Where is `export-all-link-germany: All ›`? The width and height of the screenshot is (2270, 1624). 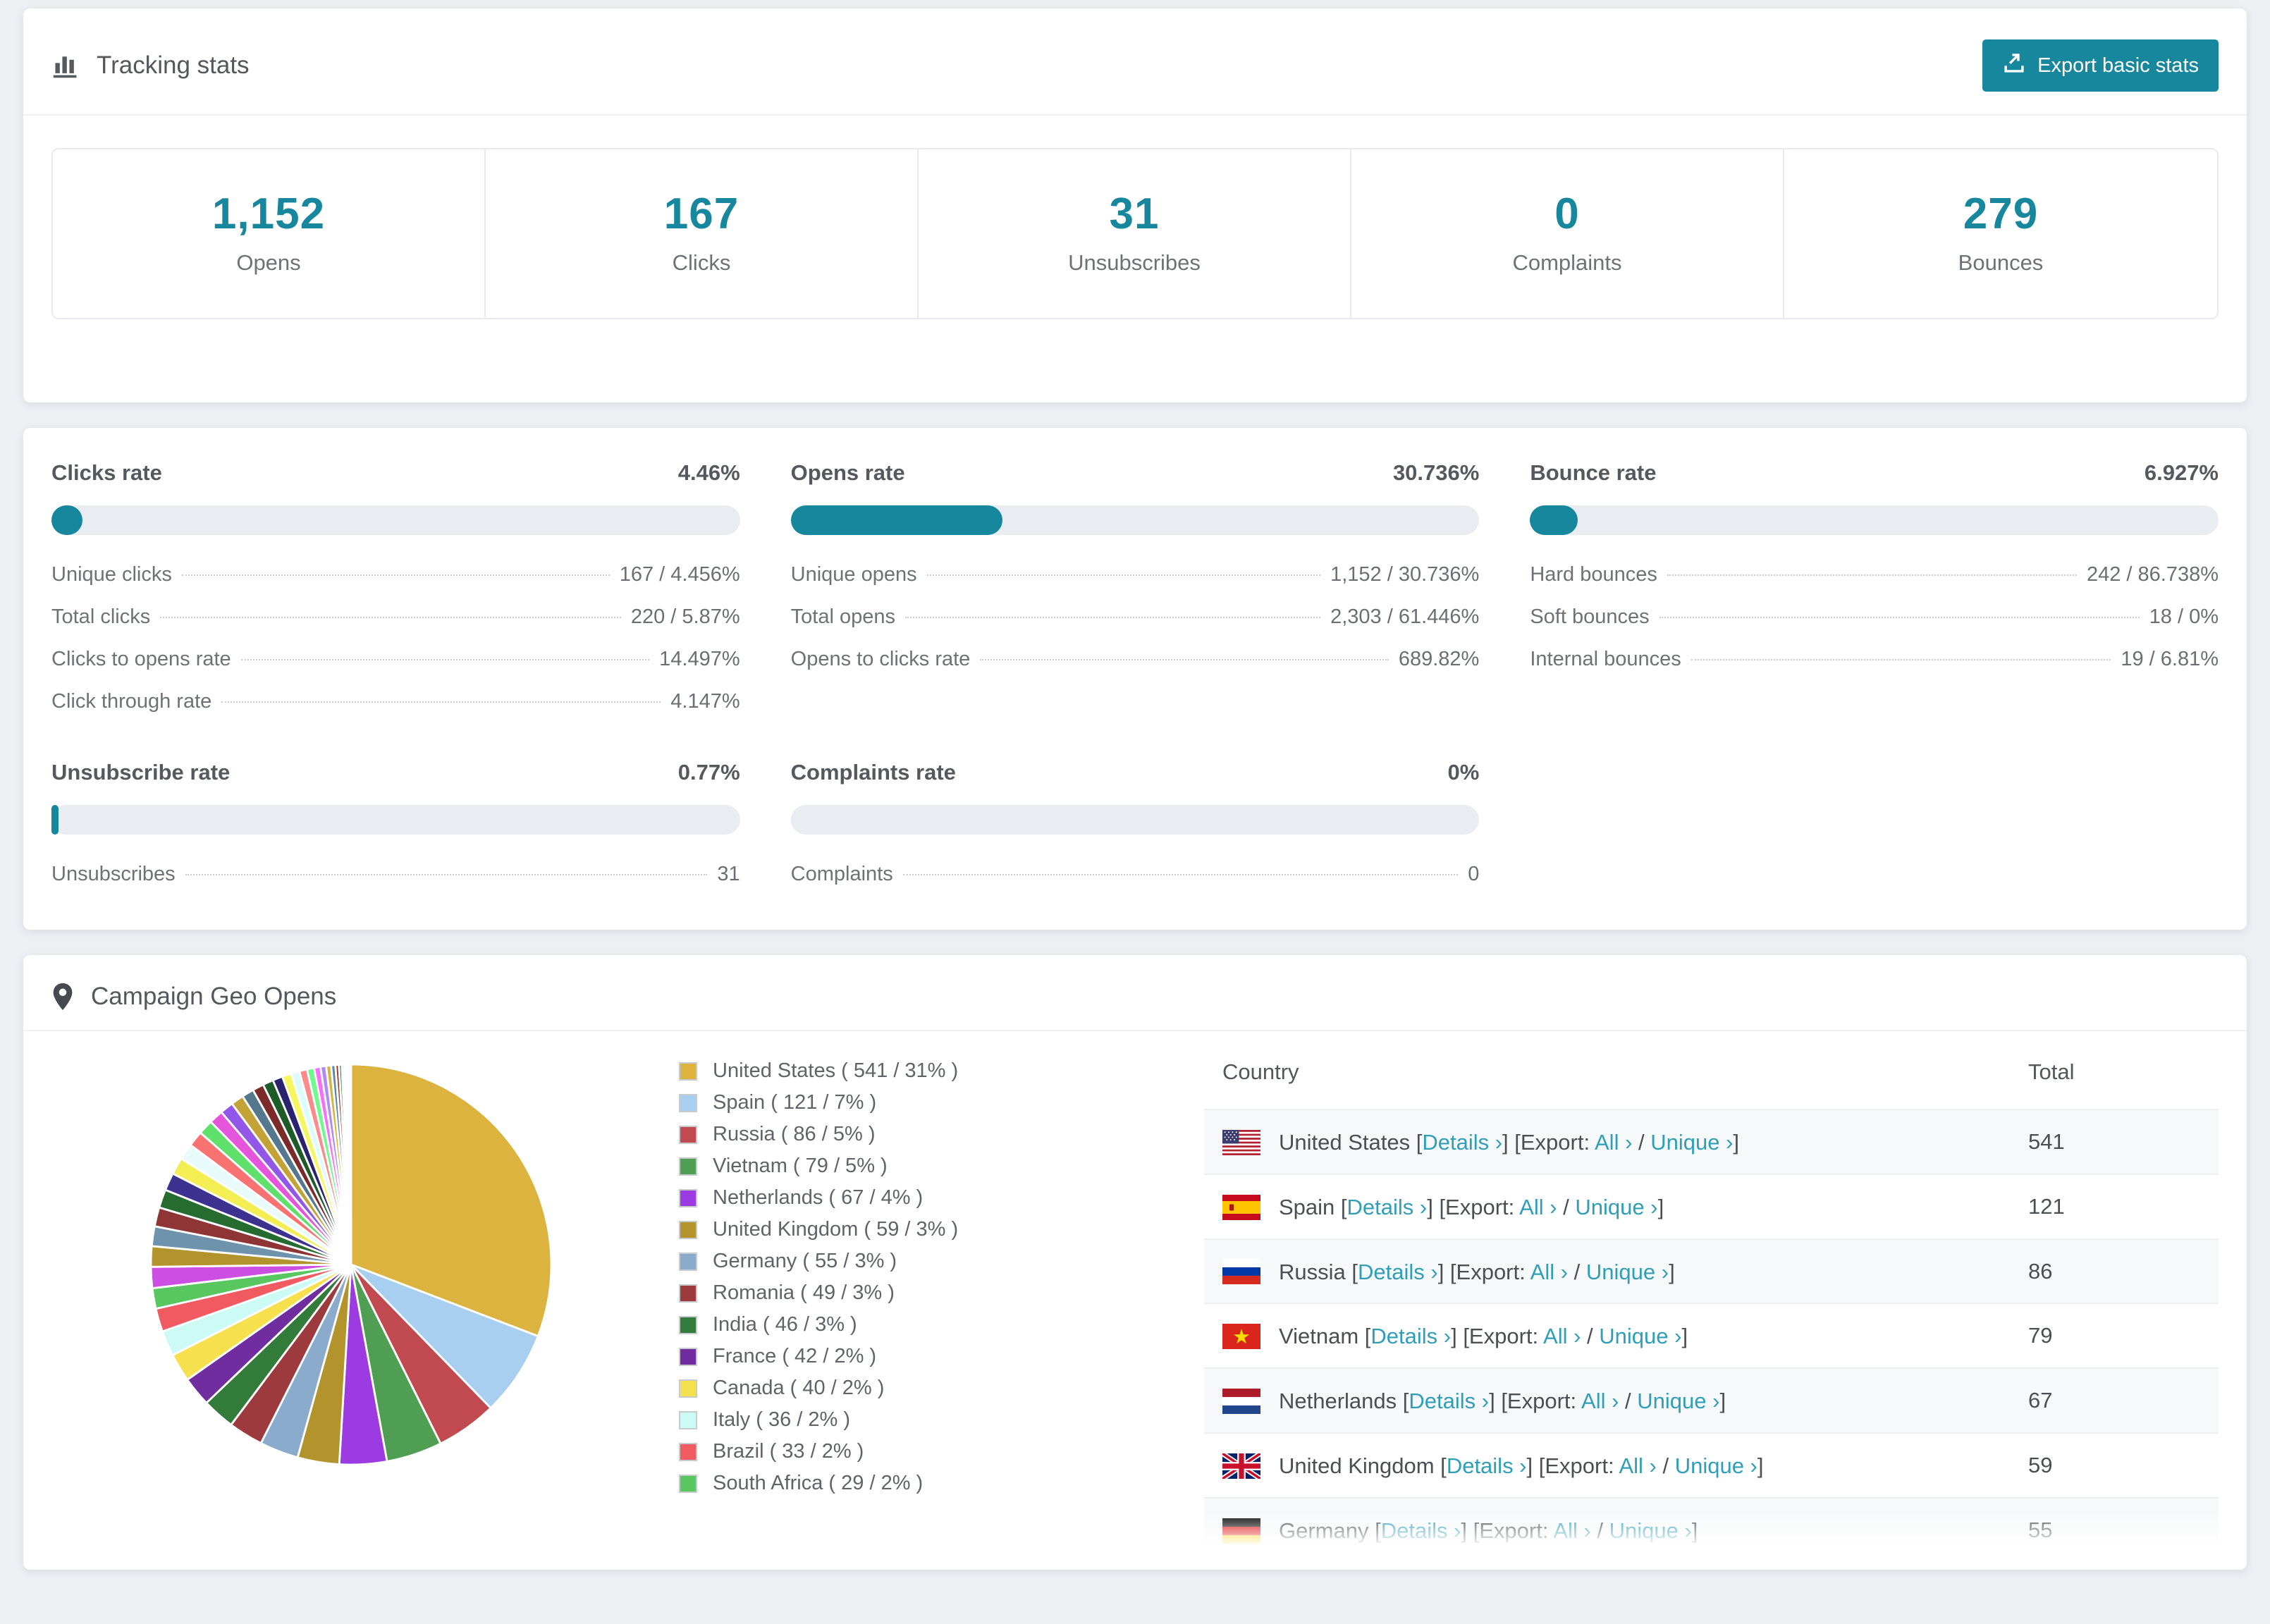
export-all-link-germany: All › is located at coordinates (1571, 1531).